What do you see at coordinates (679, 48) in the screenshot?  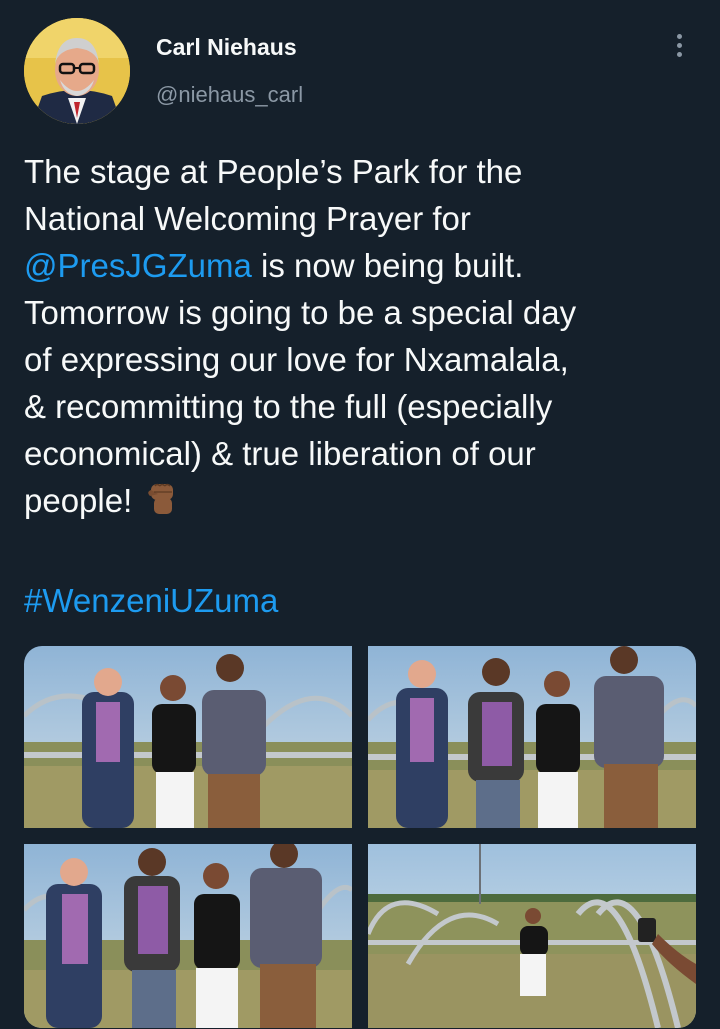 I see `more-vertical-icon` at bounding box center [679, 48].